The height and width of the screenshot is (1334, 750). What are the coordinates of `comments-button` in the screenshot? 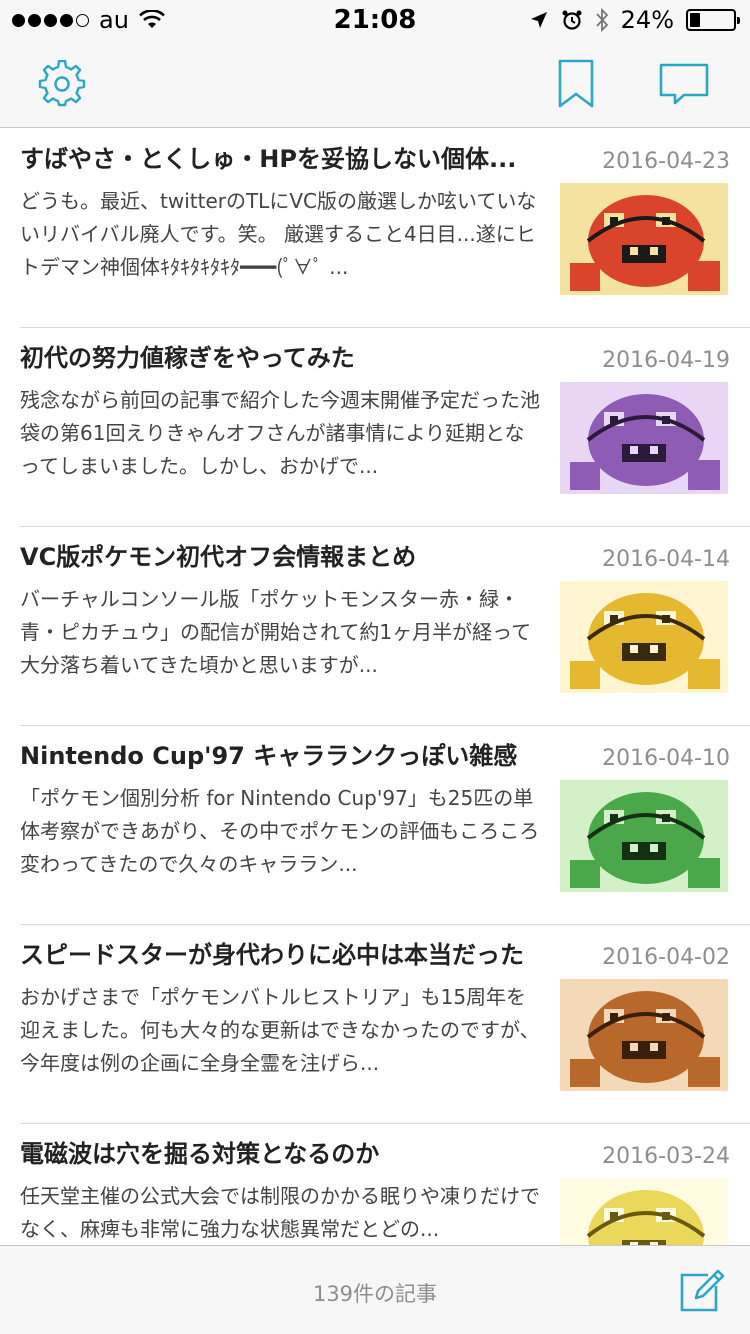 It's located at (684, 84).